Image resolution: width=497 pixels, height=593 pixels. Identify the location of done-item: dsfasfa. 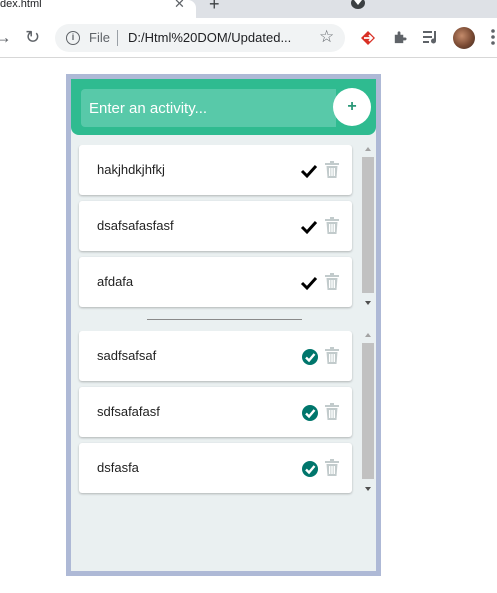
(215, 468).